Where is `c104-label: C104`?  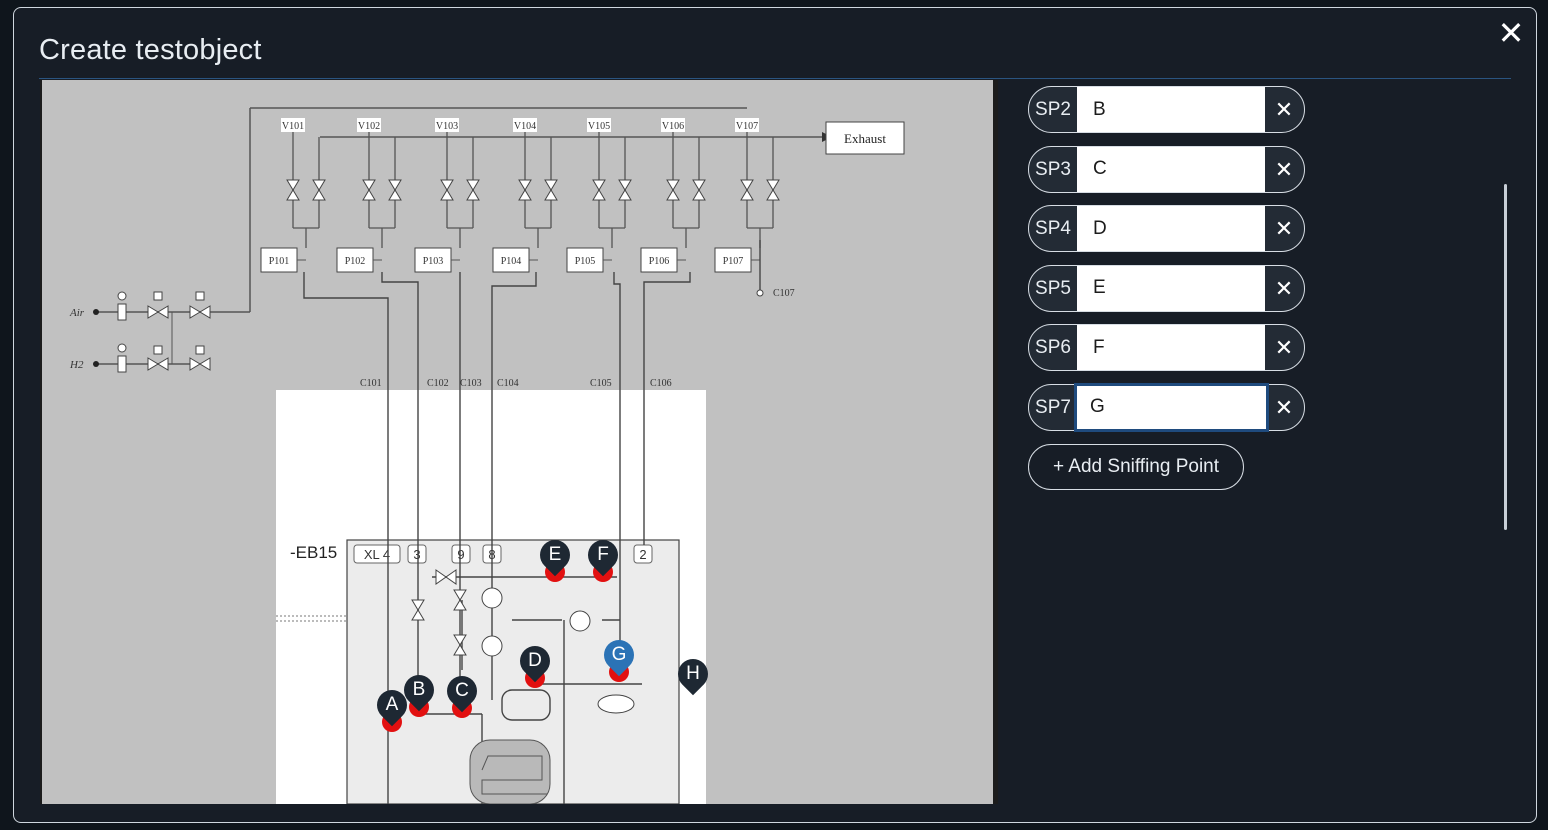 c104-label: C104 is located at coordinates (508, 383).